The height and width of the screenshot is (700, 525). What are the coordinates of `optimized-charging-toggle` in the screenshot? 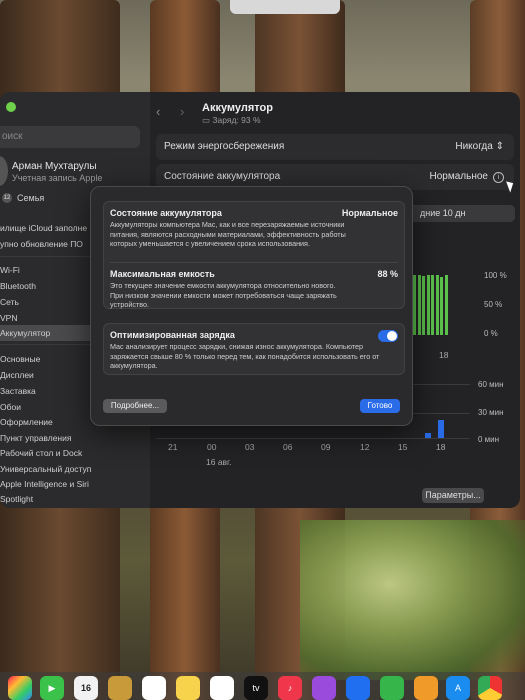 It's located at (388, 336).